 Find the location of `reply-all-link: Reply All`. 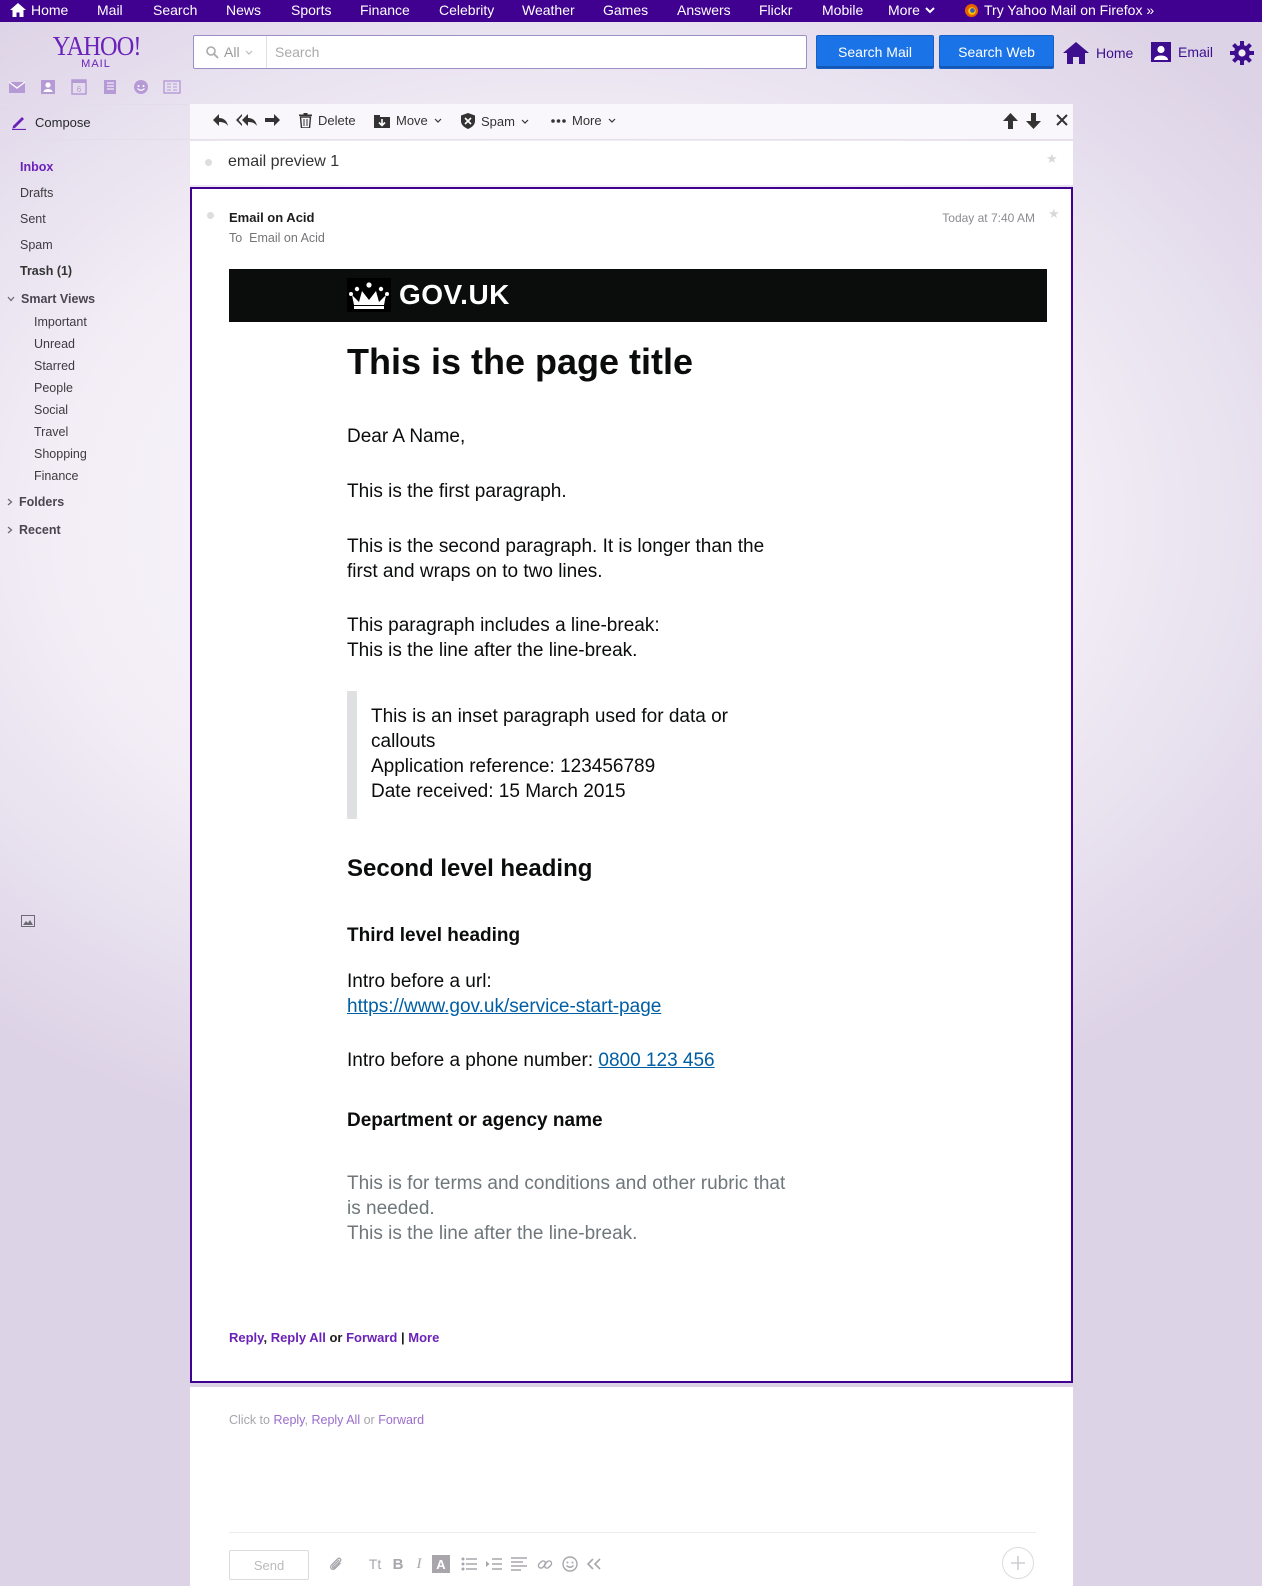

reply-all-link: Reply All is located at coordinates (298, 1337).